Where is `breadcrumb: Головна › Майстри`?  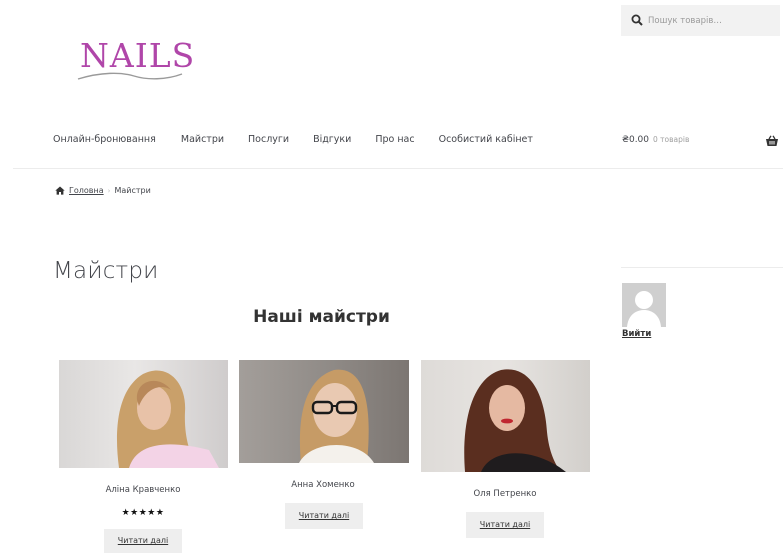
breadcrumb: Головна › Майстри is located at coordinates (103, 190).